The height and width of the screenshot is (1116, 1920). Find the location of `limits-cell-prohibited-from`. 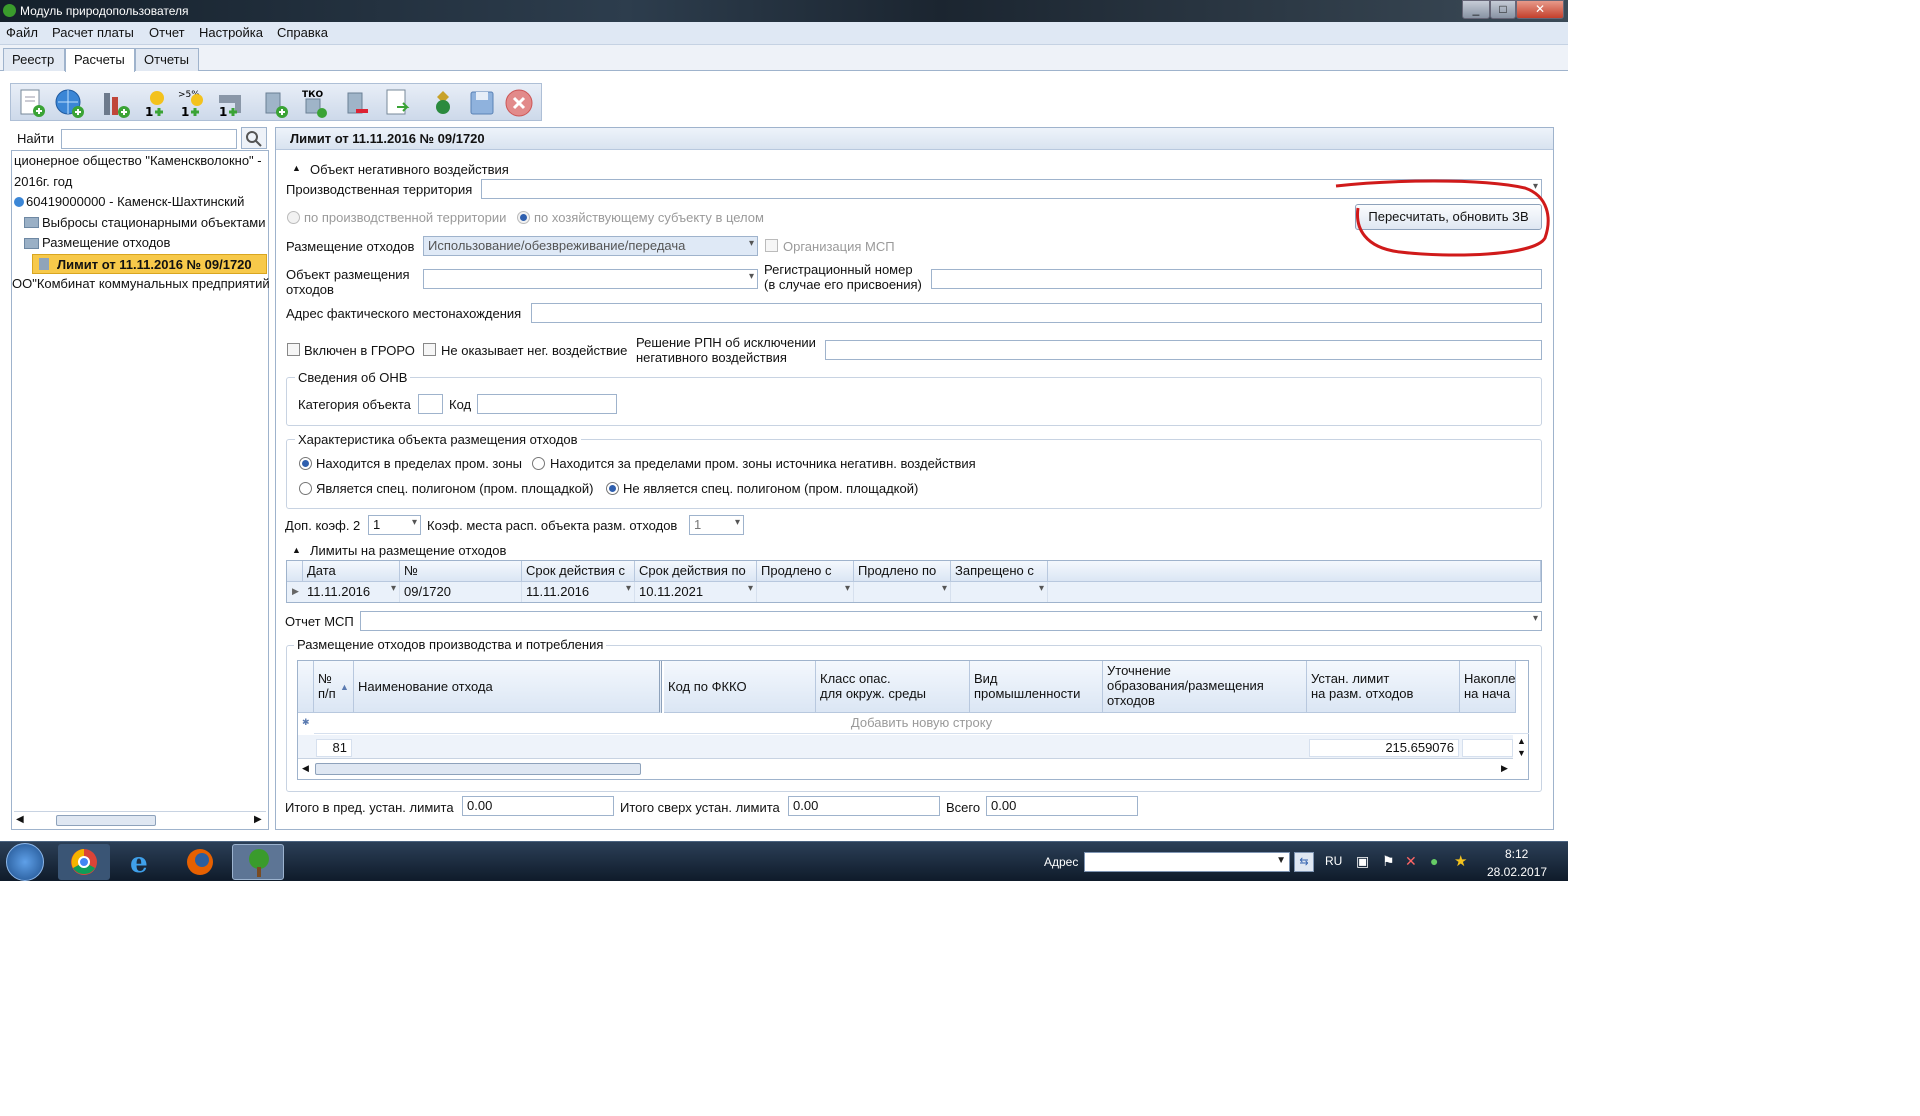

limits-cell-prohibited-from is located at coordinates (999, 592).